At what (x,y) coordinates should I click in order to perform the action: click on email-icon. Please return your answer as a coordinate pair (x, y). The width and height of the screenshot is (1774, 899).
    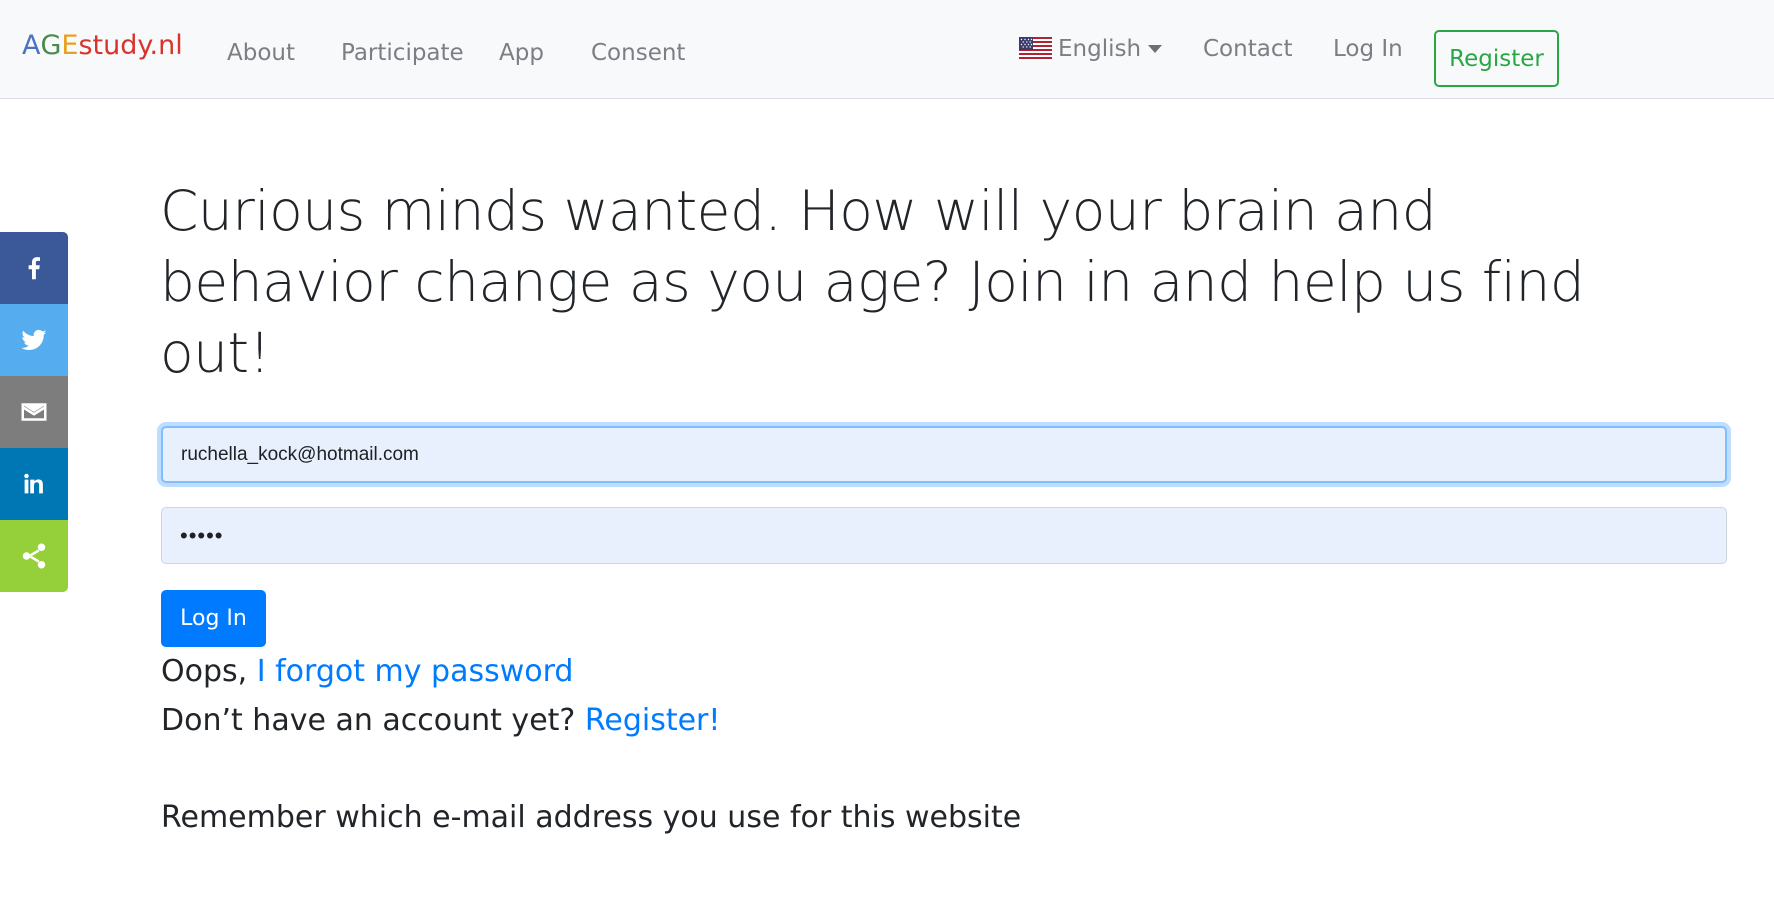
    Looking at the image, I should click on (34, 412).